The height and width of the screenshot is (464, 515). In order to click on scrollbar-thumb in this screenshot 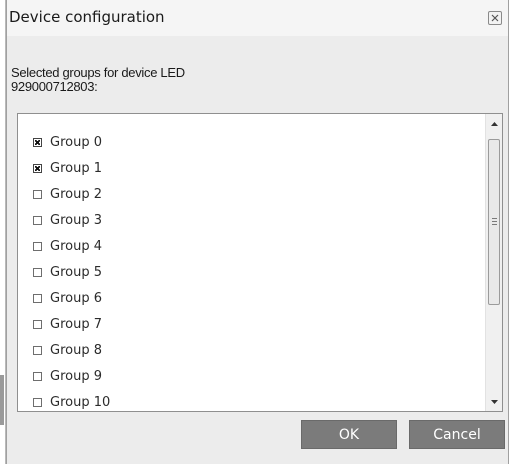, I will do `click(494, 222)`.